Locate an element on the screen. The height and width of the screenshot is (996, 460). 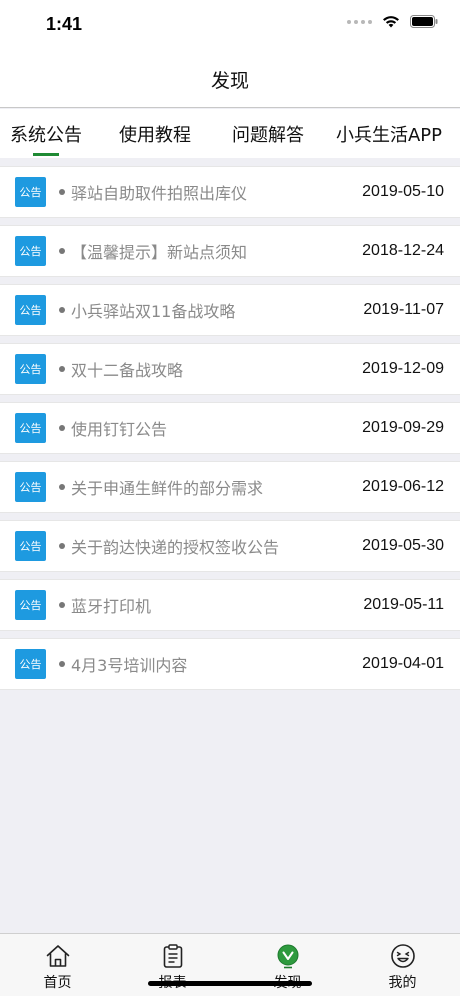
item-title: 关于申通生鲜件的部分需求 is located at coordinates (167, 488).